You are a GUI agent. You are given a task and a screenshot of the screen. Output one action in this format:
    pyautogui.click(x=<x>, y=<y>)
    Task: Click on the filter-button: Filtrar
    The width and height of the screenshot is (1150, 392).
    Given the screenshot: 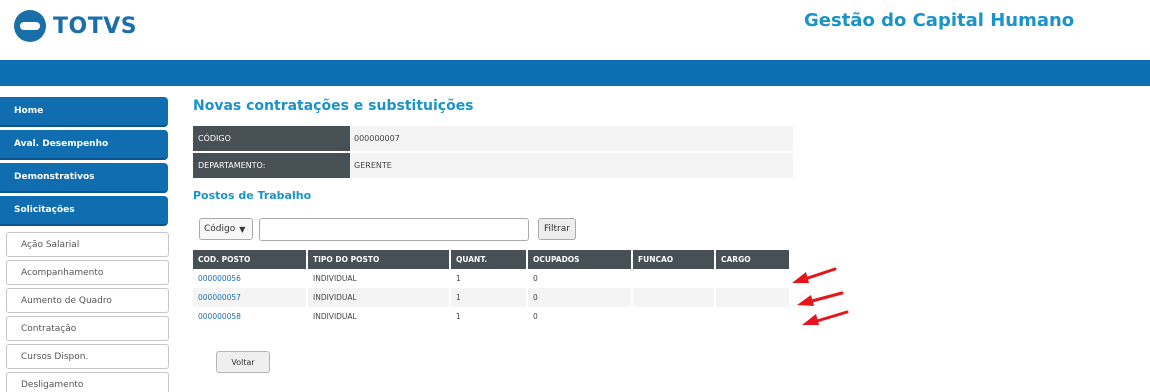 What is the action you would take?
    pyautogui.click(x=557, y=229)
    